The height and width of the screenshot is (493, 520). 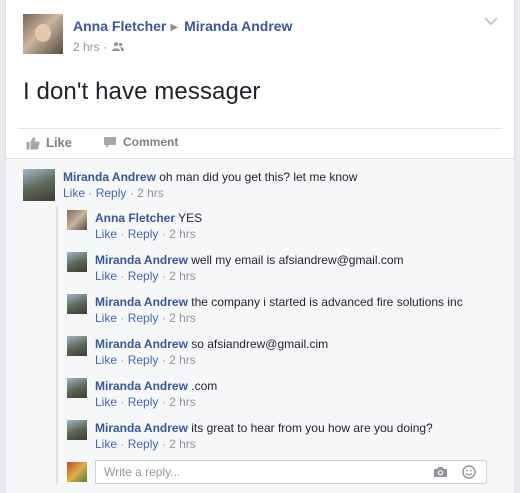 I want to click on post-author-name: Anna Fletcher, so click(x=119, y=26).